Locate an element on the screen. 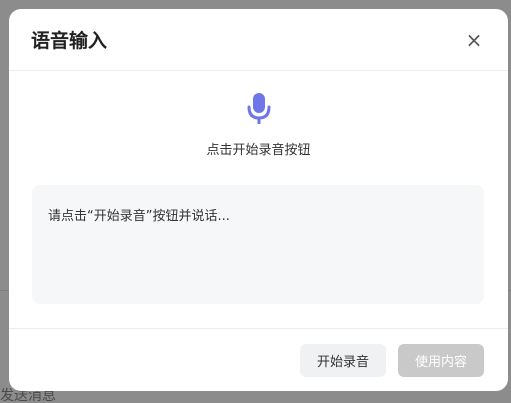  microphone-icon is located at coordinates (259, 111).